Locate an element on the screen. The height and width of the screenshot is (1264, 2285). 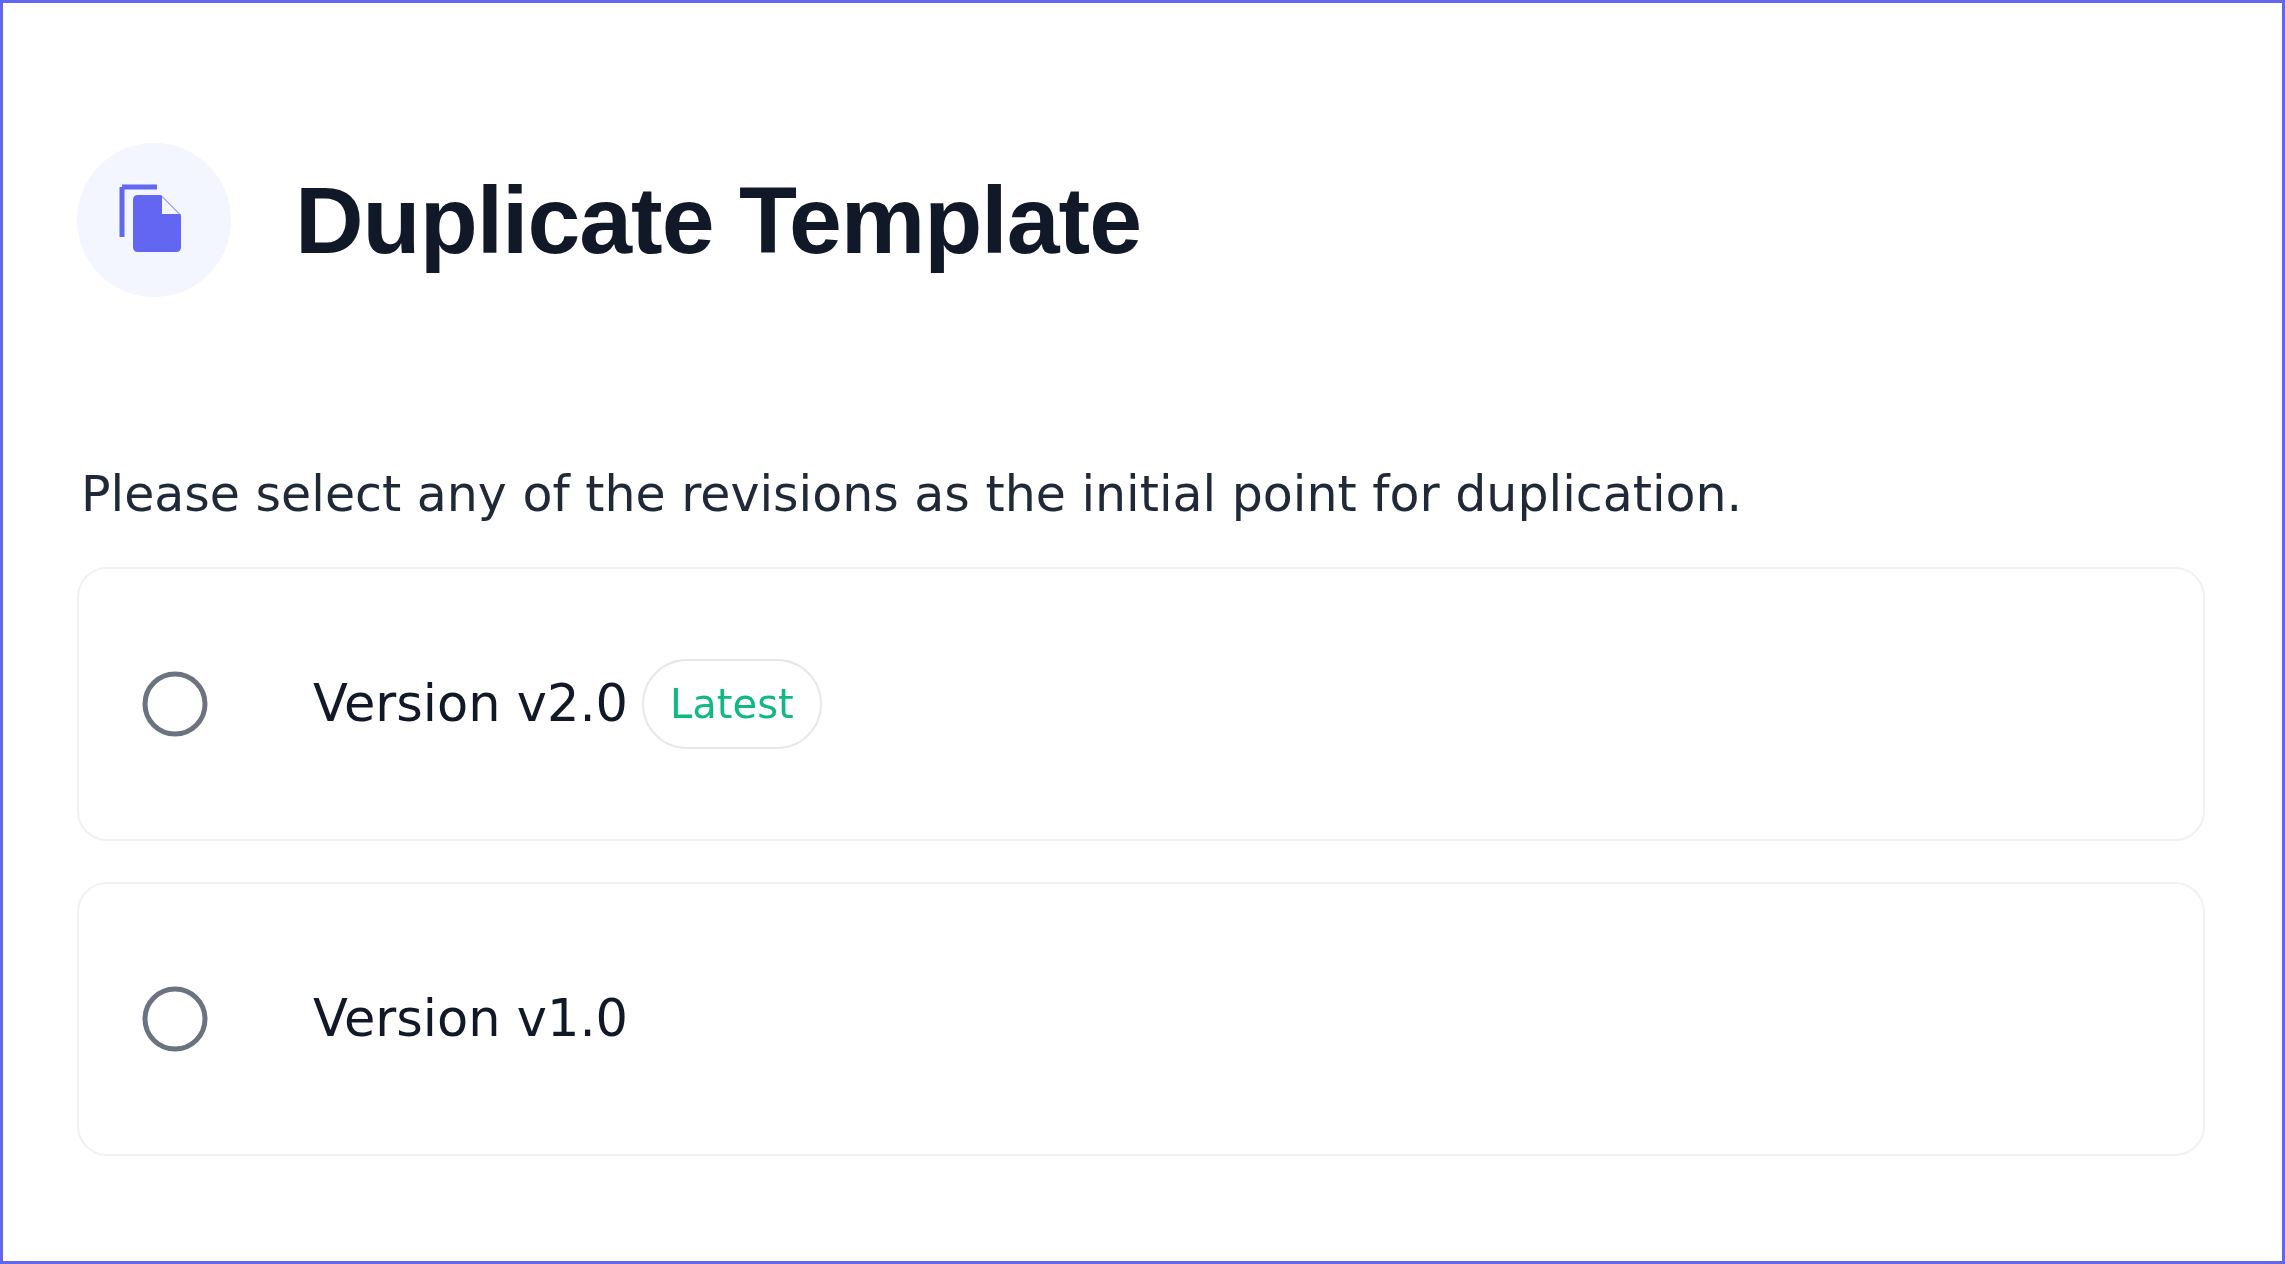
version-label: Version v1.0 is located at coordinates (471, 1019).